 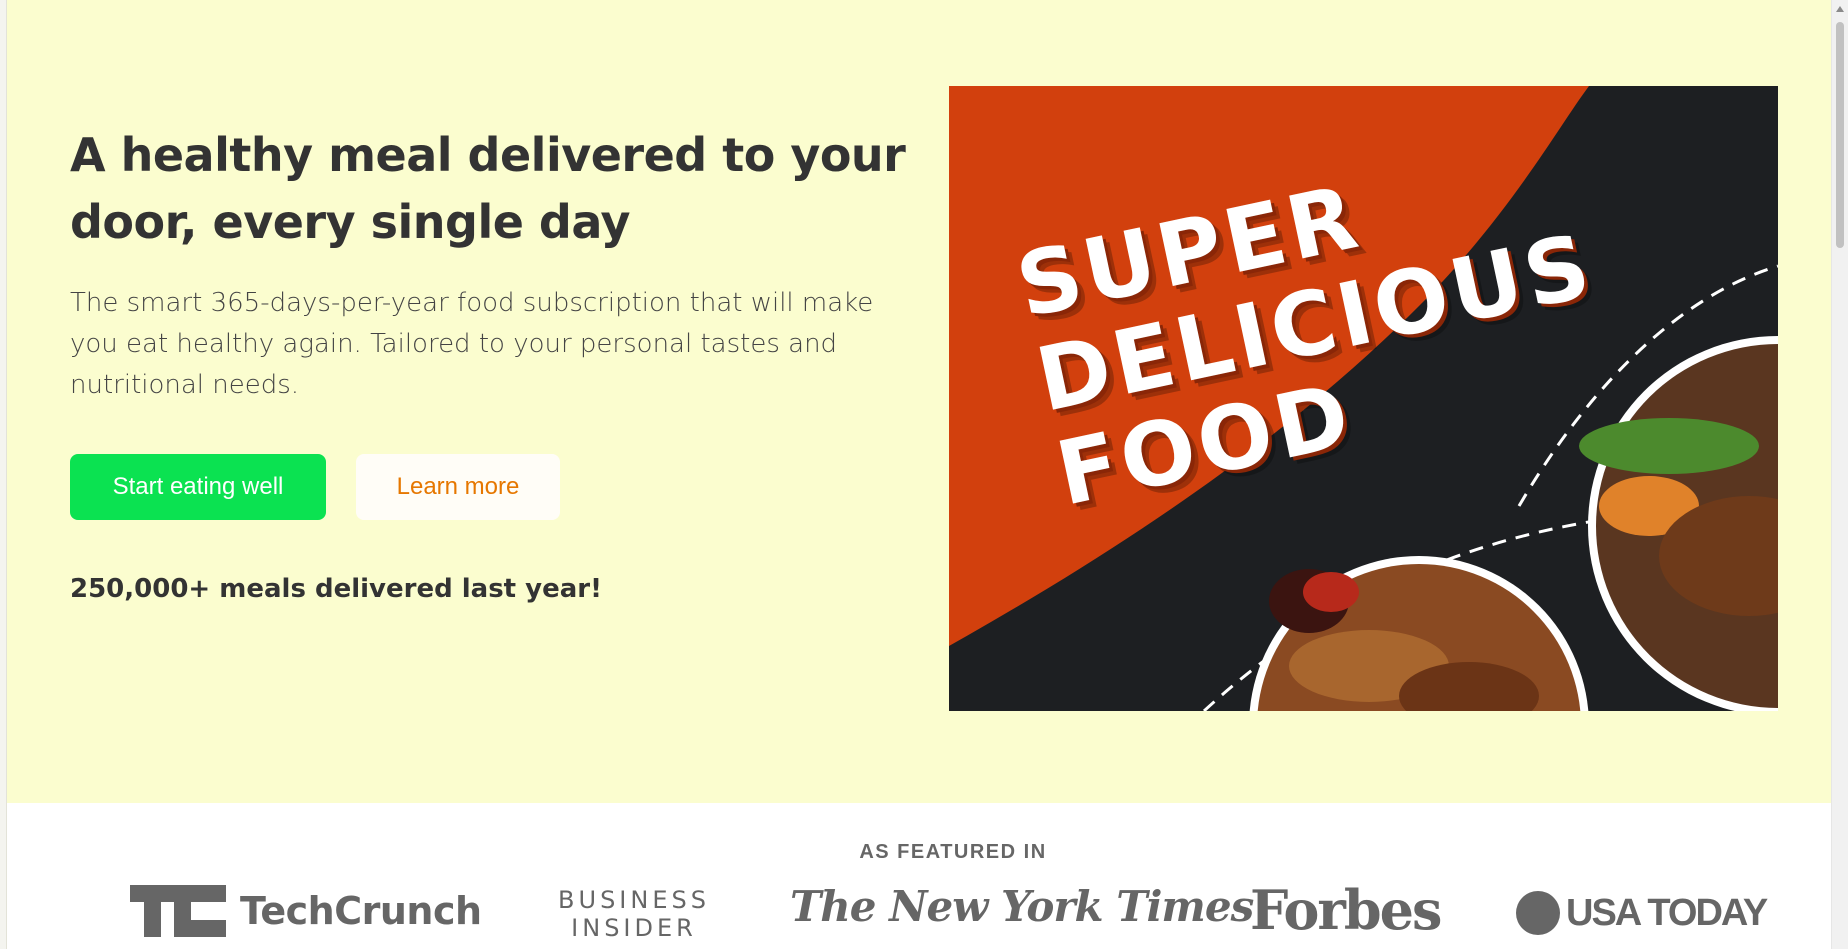 I want to click on scrollbar-thumb, so click(x=1840, y=135).